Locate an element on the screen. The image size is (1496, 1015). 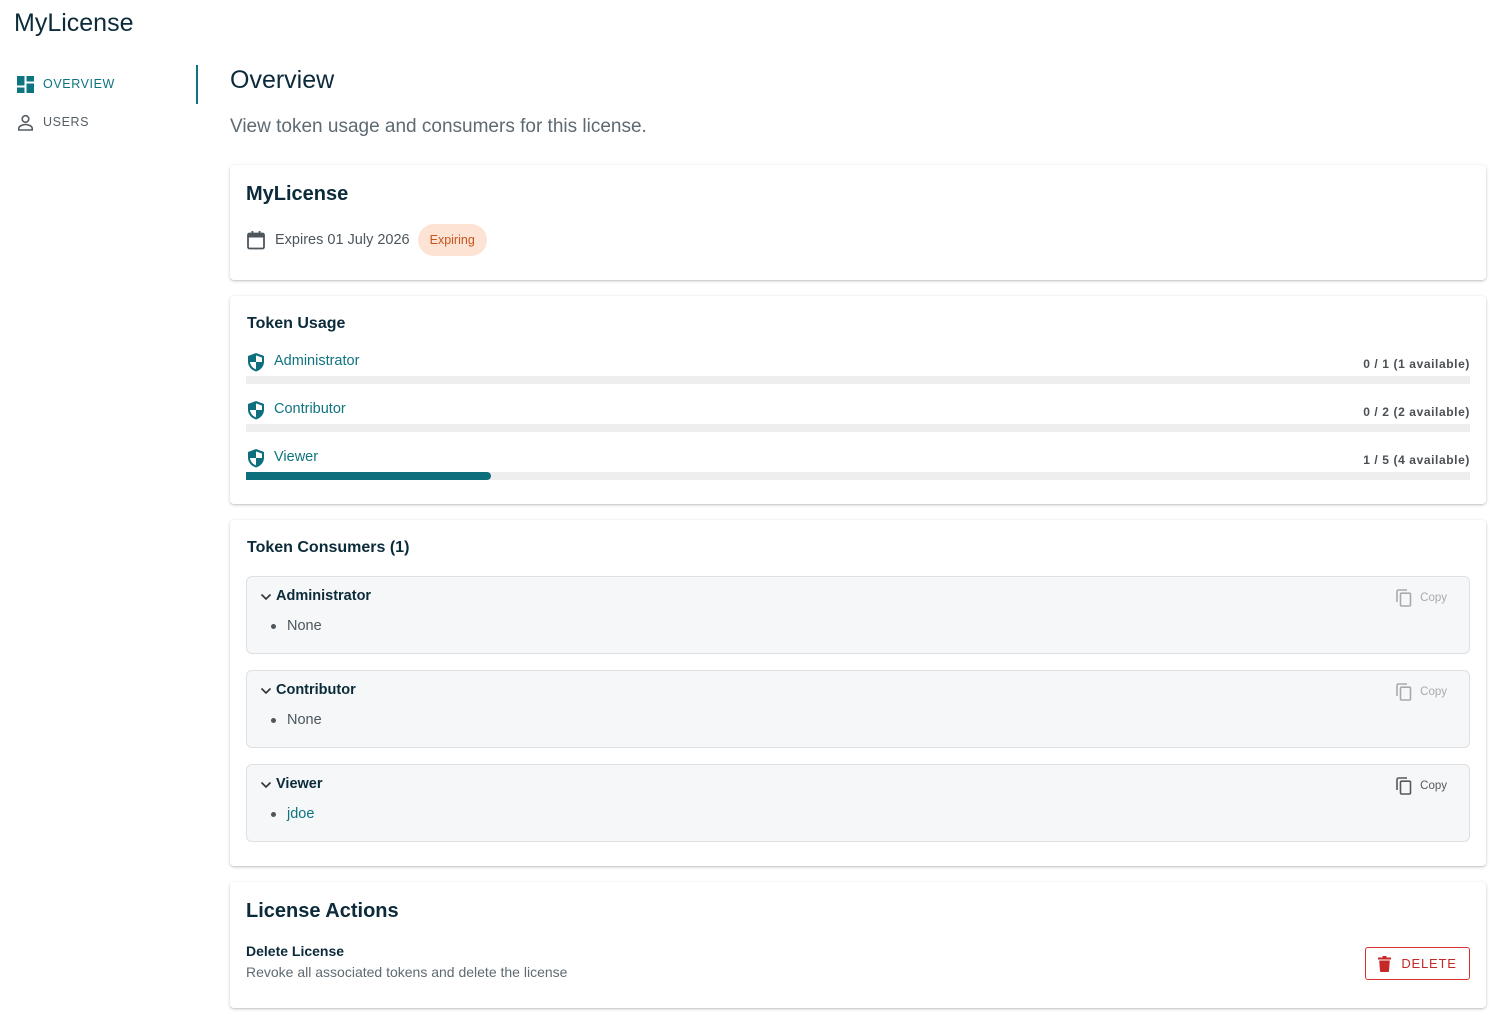
consumer-group-contributor: Contributor Copy None is located at coordinates (858, 709).